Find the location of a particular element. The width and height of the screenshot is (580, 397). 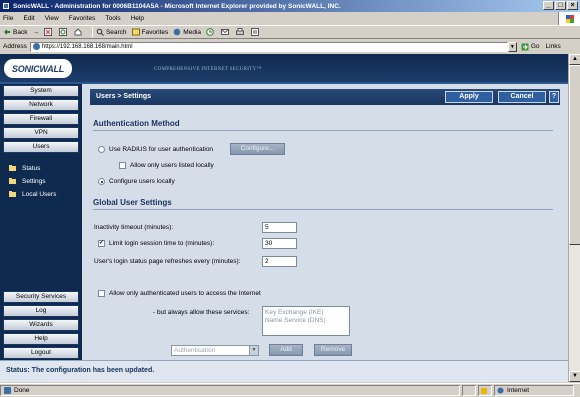

address-dropdown-button: ▼ is located at coordinates (512, 46).